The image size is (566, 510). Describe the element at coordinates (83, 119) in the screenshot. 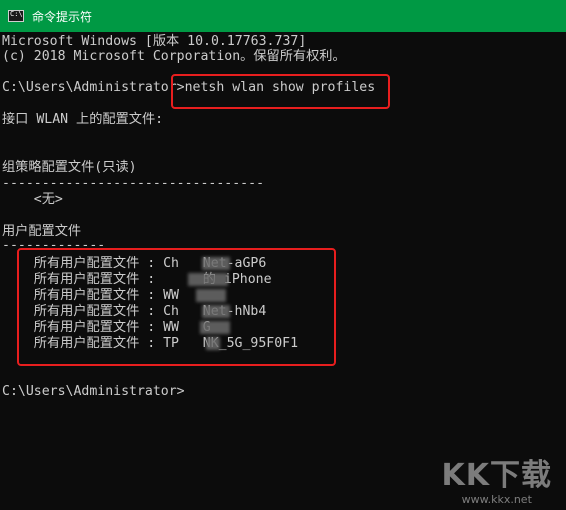

I see `console-line: 接口 WLAN 上的配置文件:` at that location.